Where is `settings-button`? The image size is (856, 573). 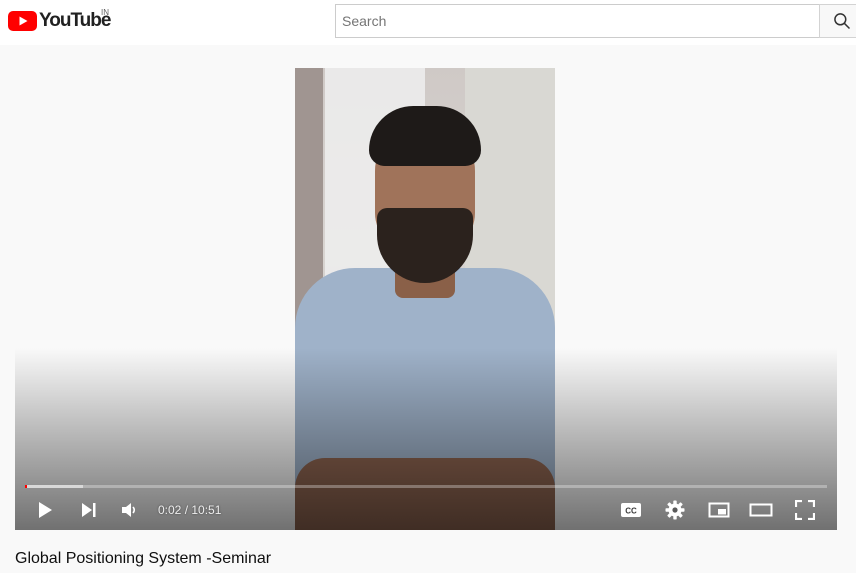
settings-button is located at coordinates (675, 510).